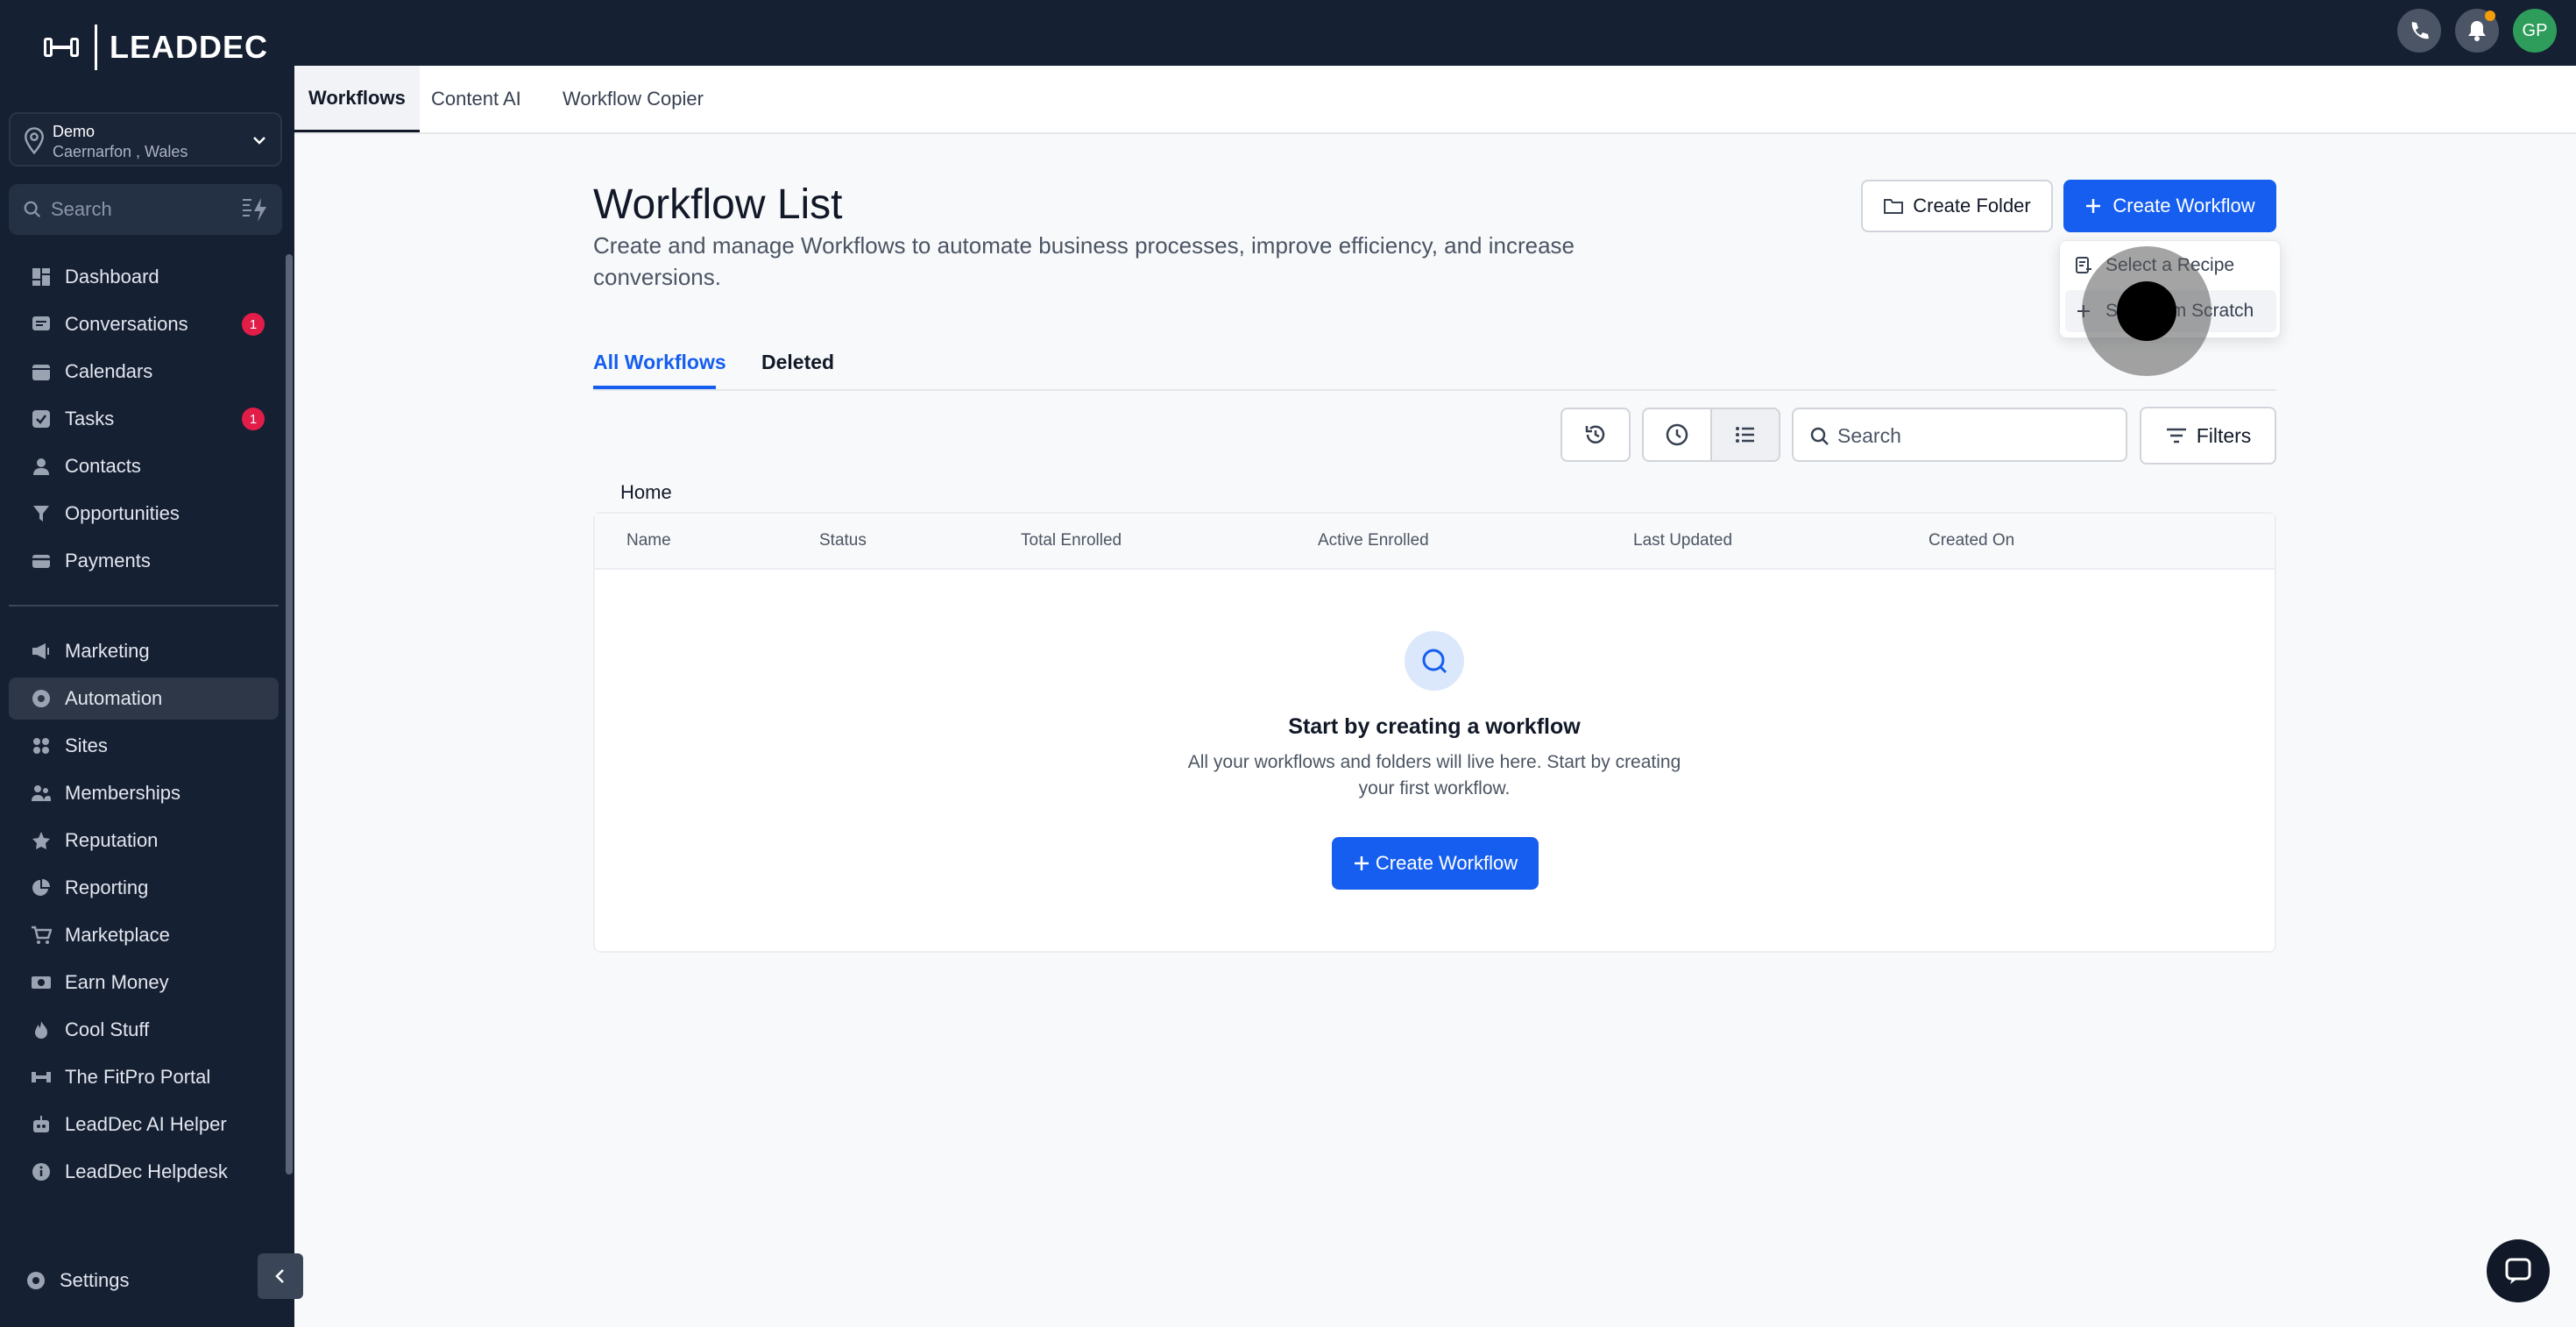 The image size is (2576, 1327). I want to click on recent-activity-button, so click(1595, 435).